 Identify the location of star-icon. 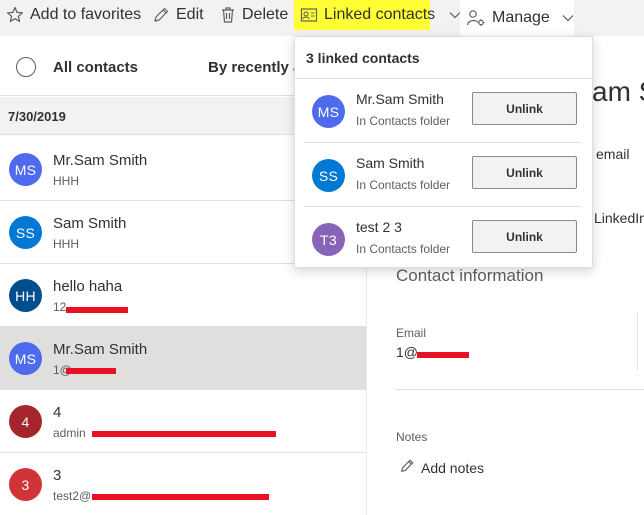
(15, 15).